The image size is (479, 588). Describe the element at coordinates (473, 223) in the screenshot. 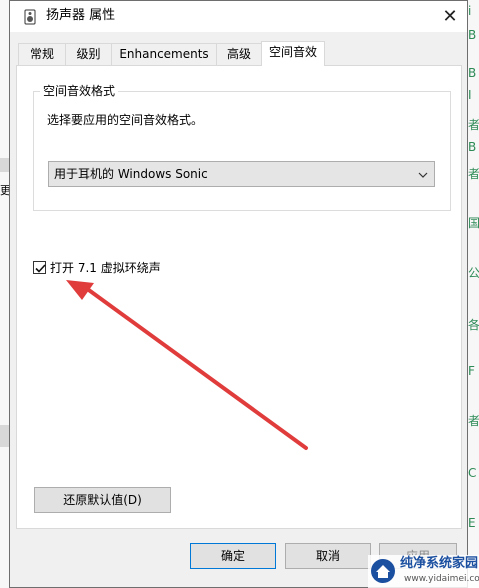

I see `background-char: 国` at that location.